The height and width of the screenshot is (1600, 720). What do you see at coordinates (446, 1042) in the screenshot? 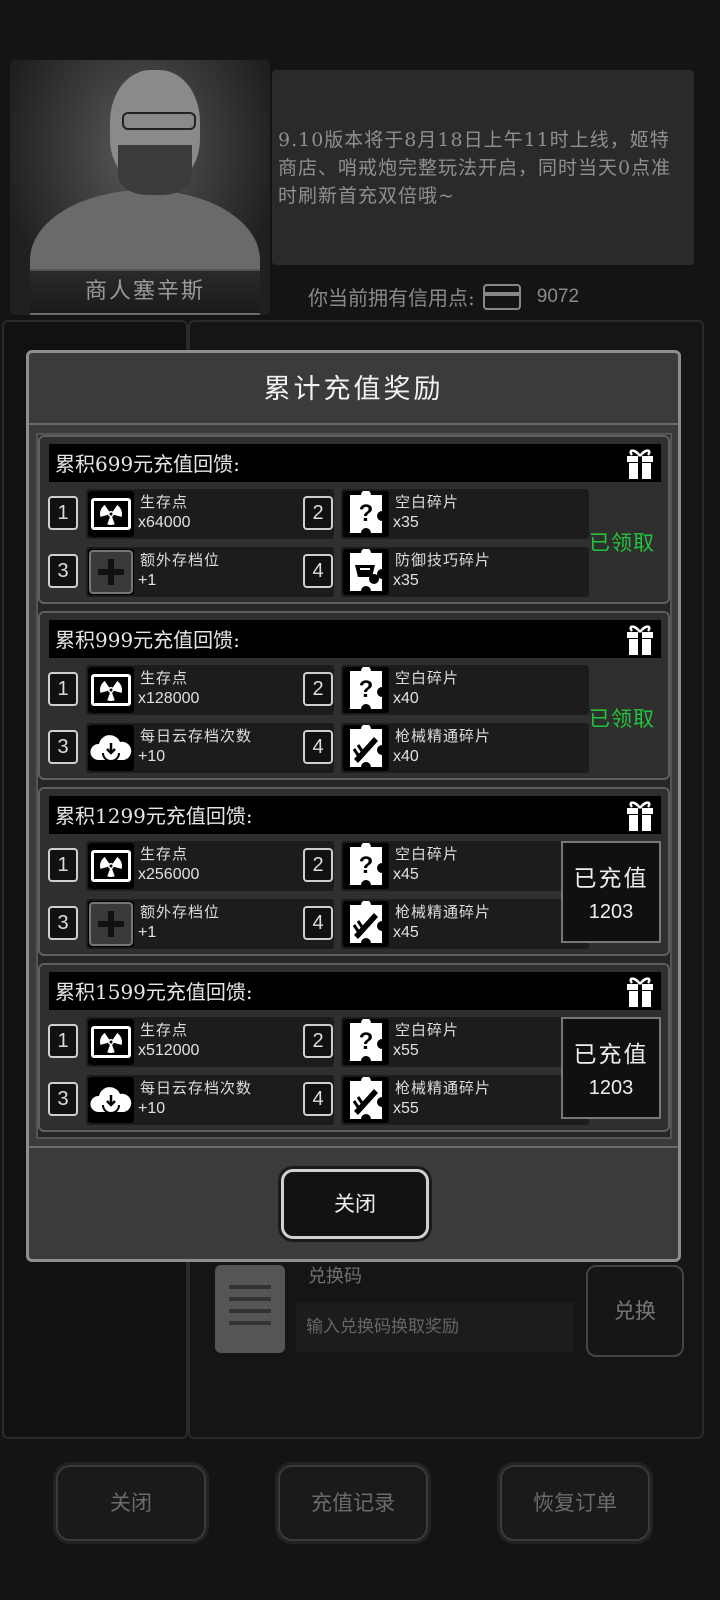
I see `reward-item: 2? 空白碎片 x55` at bounding box center [446, 1042].